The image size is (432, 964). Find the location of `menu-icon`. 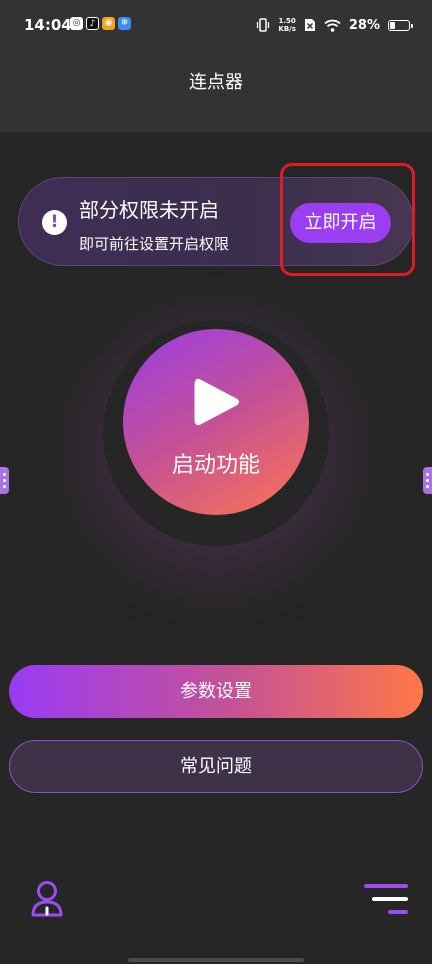

menu-icon is located at coordinates (386, 899).